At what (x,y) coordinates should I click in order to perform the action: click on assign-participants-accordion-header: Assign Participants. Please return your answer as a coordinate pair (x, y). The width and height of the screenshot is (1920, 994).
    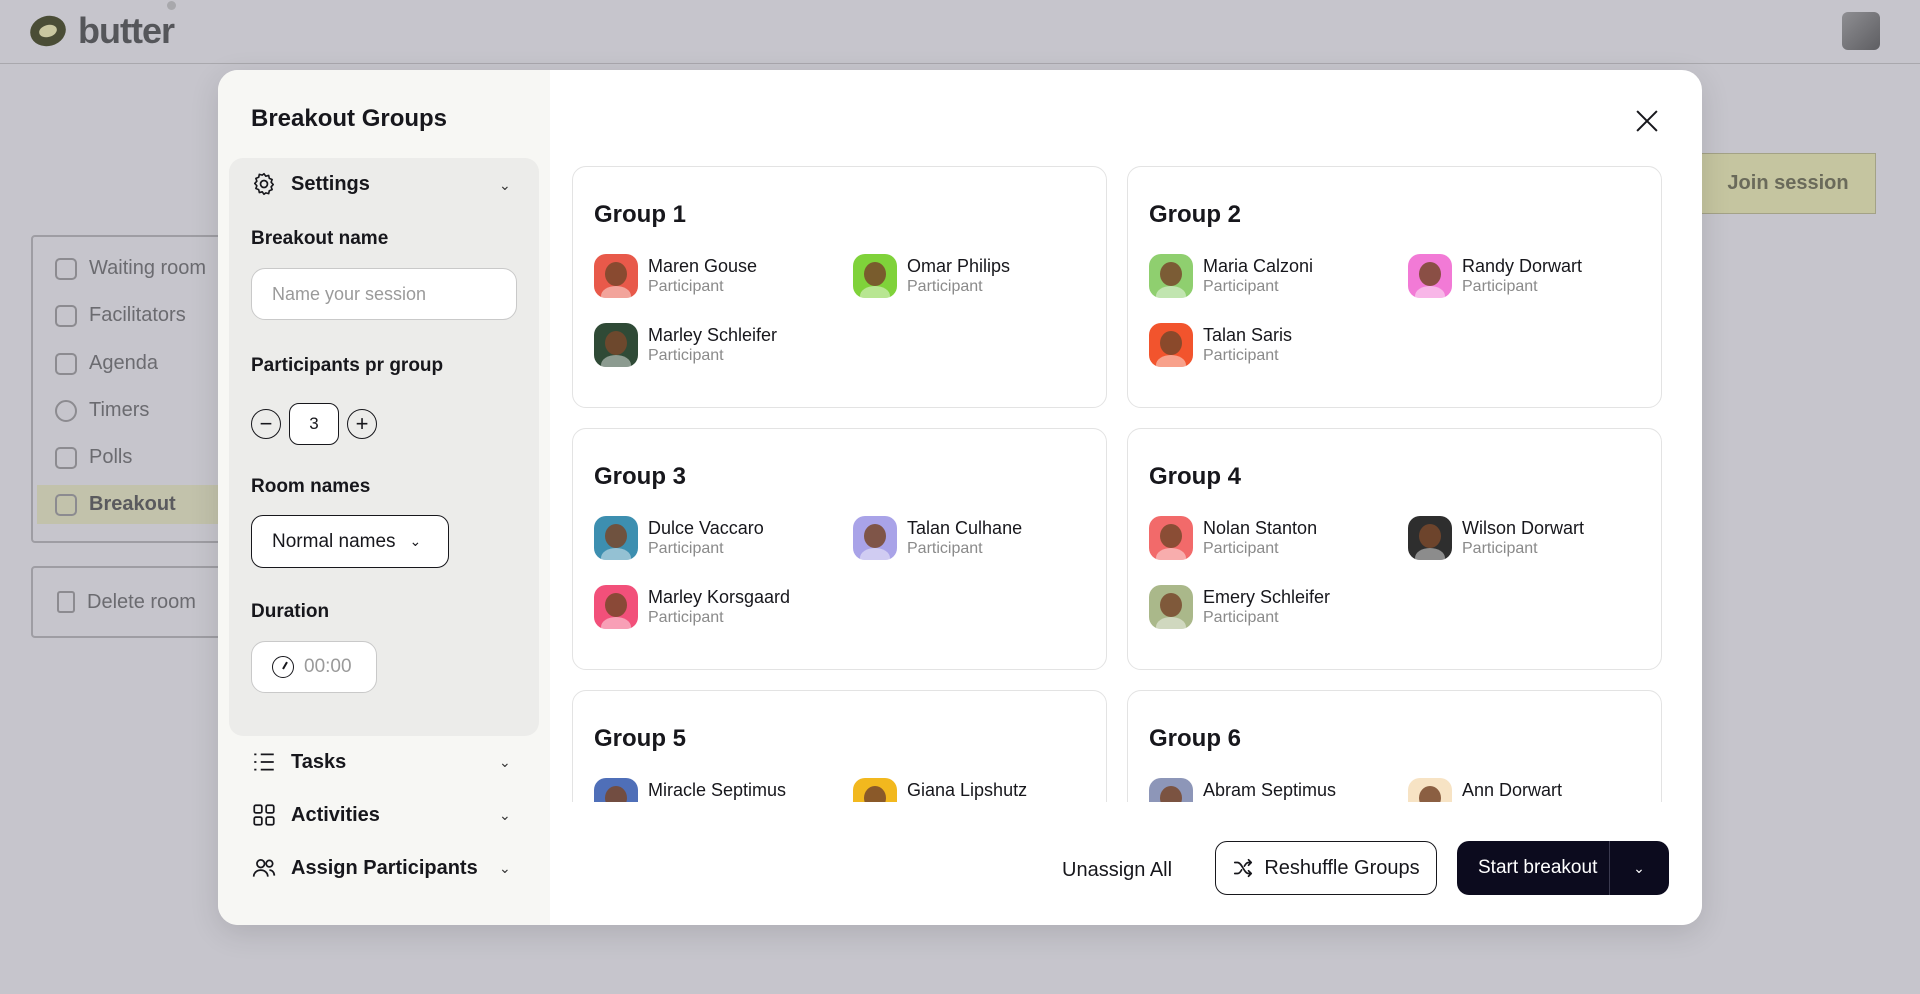
    Looking at the image, I should click on (364, 868).